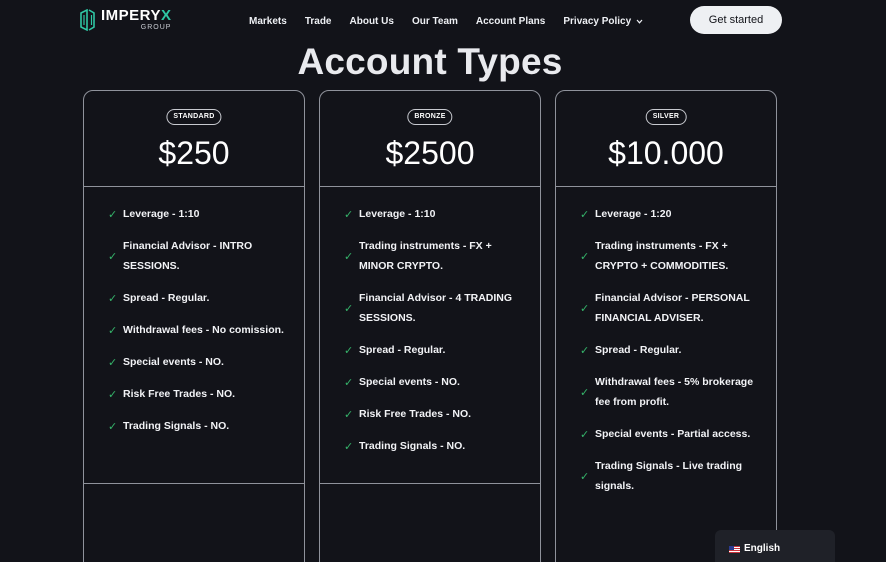 This screenshot has height=562, width=886. What do you see at coordinates (734, 549) in the screenshot?
I see `us-flag-icon` at bounding box center [734, 549].